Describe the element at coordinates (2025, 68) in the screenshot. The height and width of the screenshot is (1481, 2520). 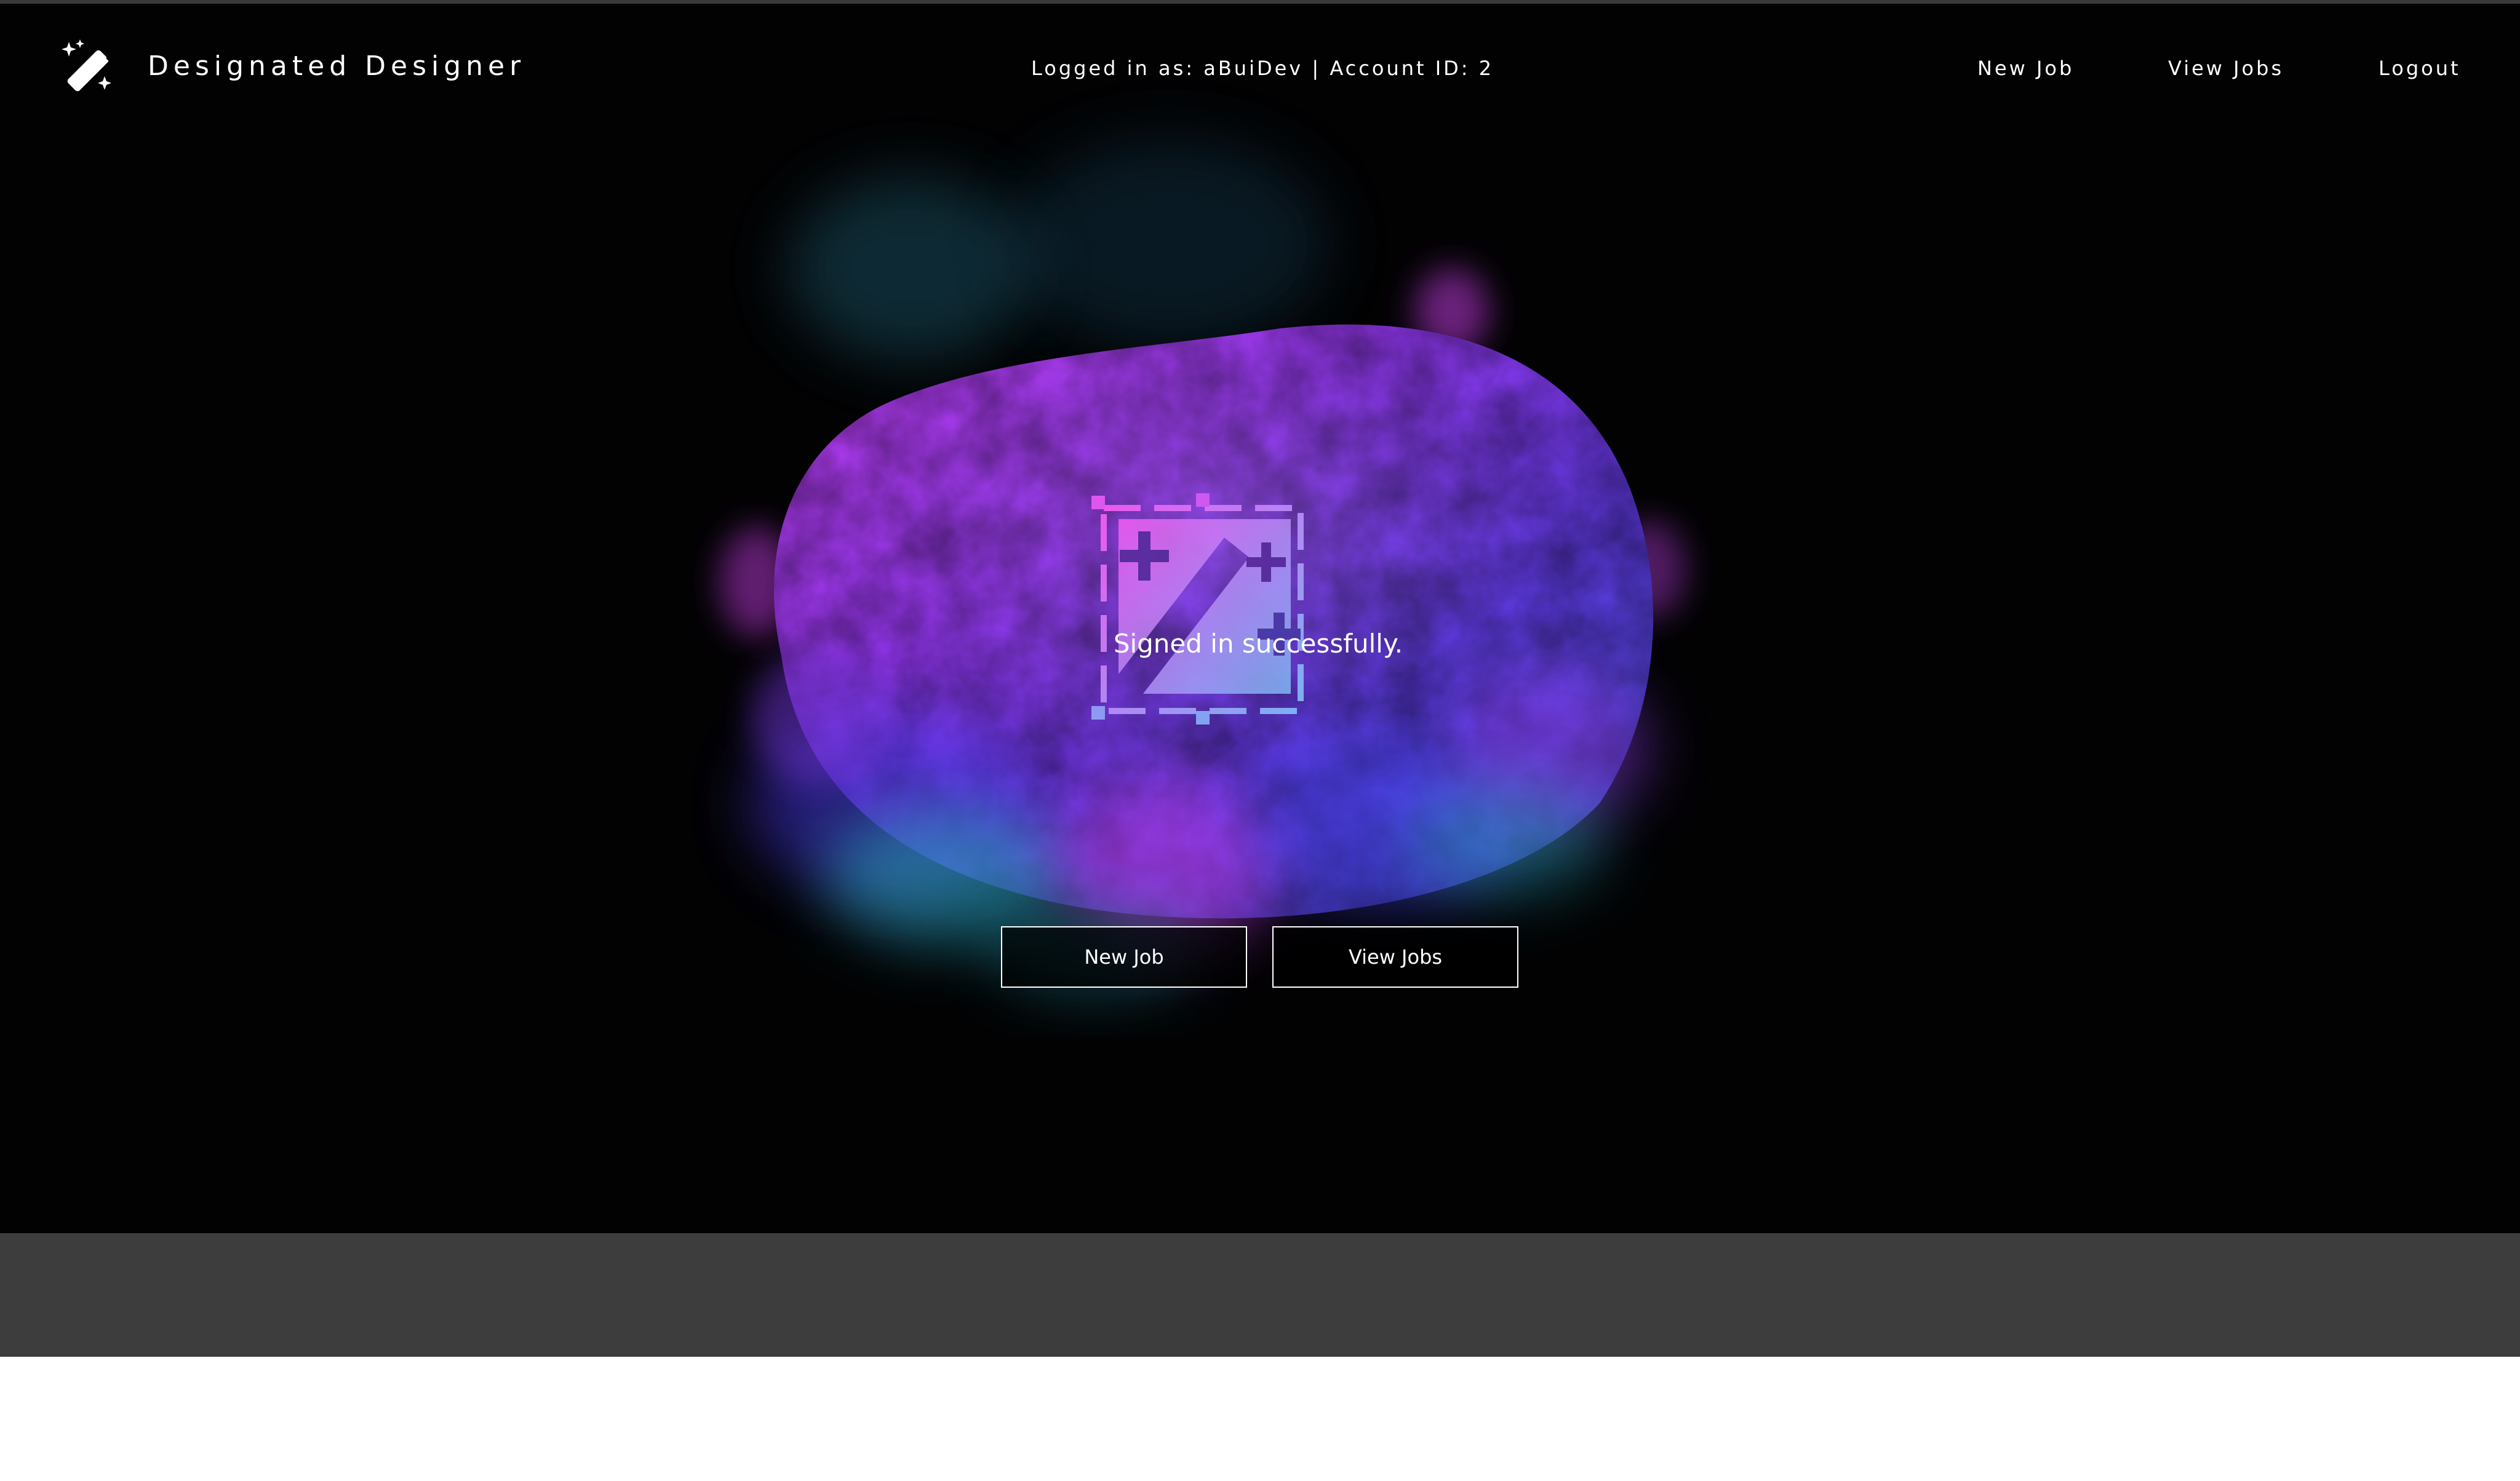
I see `nav-new-job-link: New Job` at that location.